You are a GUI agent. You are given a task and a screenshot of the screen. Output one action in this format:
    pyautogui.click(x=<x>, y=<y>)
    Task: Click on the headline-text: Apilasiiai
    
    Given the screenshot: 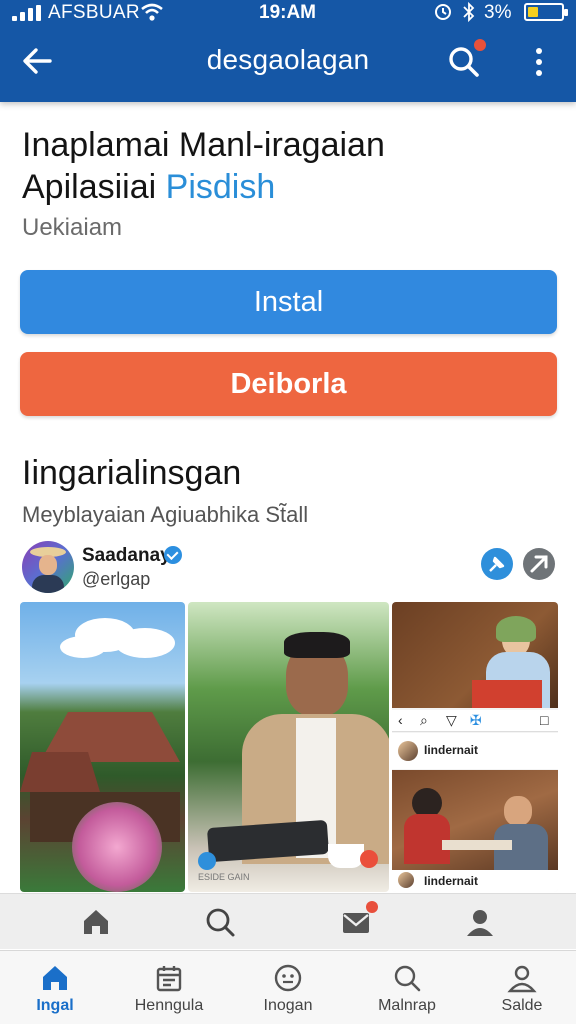 What is the action you would take?
    pyautogui.click(x=89, y=187)
    